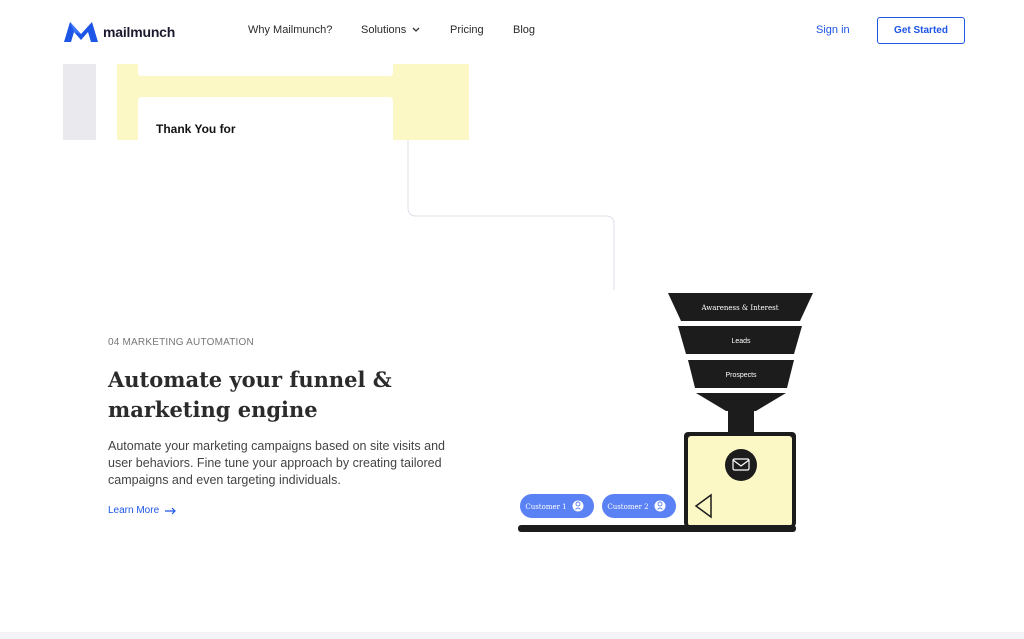 This screenshot has width=1024, height=639. Describe the element at coordinates (739, 308) in the screenshot. I see `funnel-stage-awareness-label: Awareness & Interest` at that location.